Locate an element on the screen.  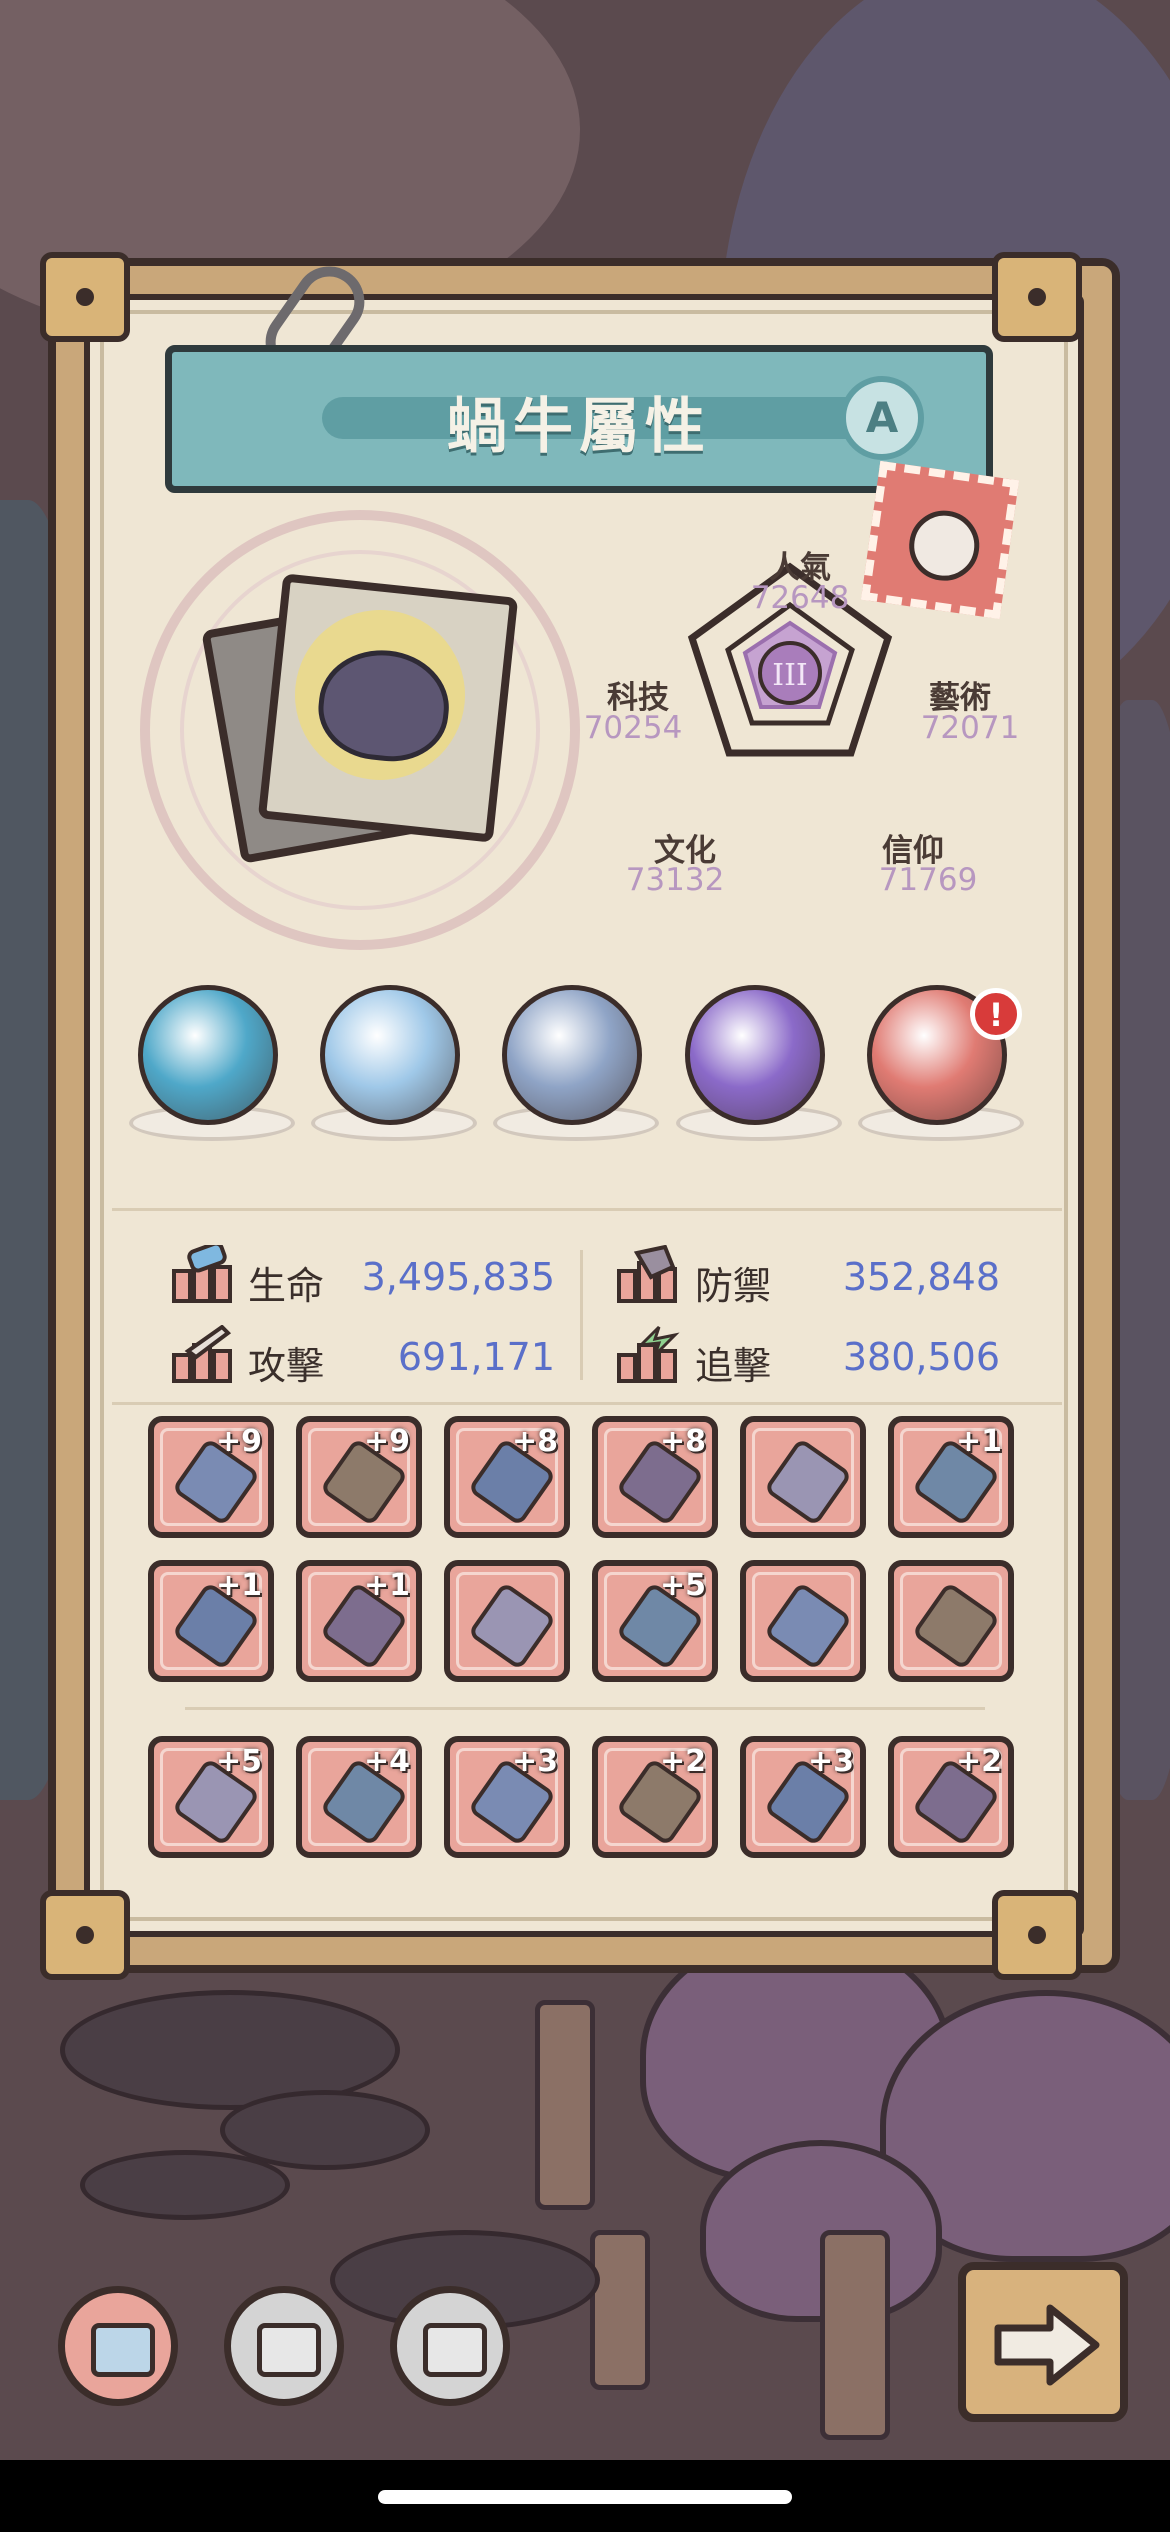
attack-label: 攻擊 is located at coordinates (286, 1366).